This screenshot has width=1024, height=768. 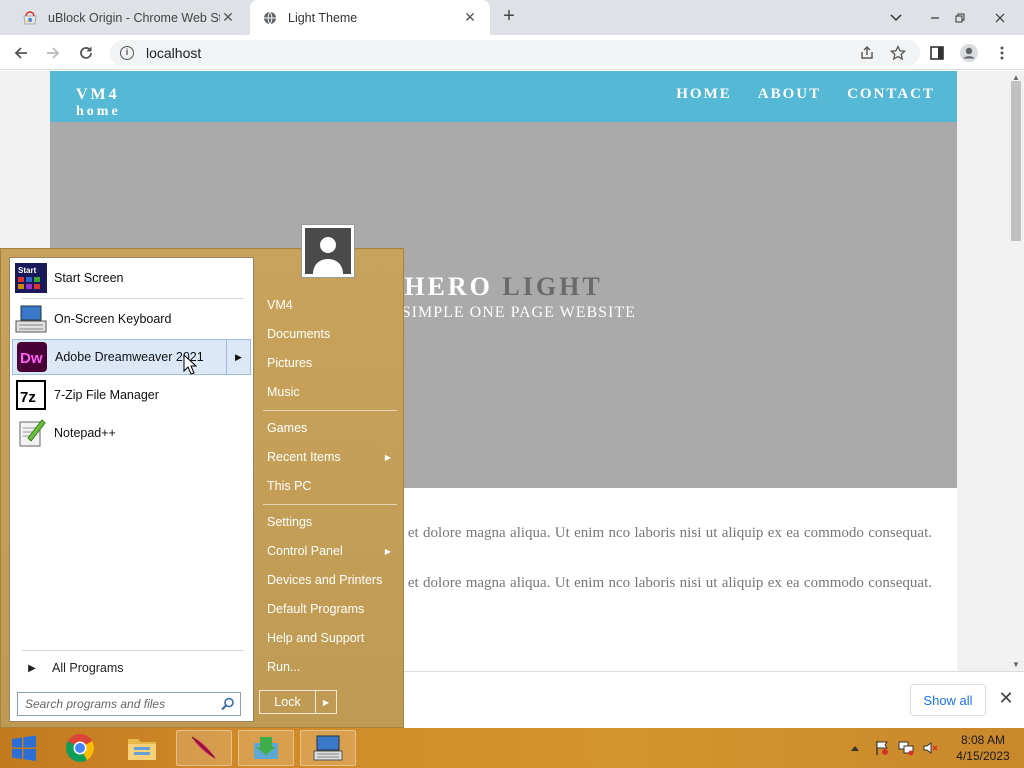 What do you see at coordinates (288, 702) in the screenshot?
I see `lock-label: Lock` at bounding box center [288, 702].